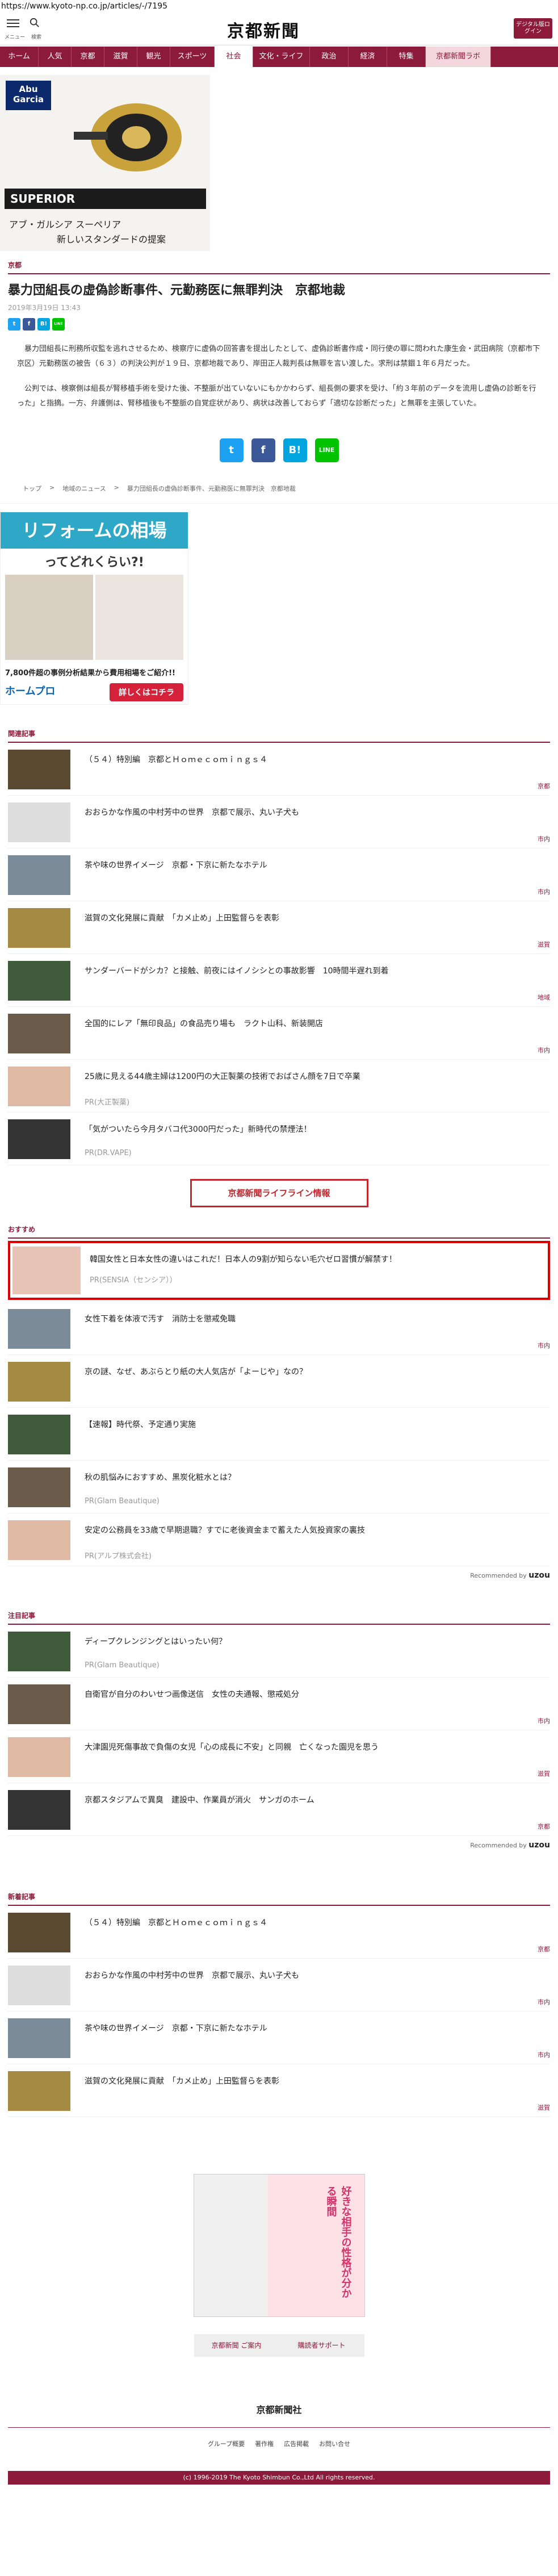 This screenshot has height=2576, width=558. What do you see at coordinates (279, 1704) in the screenshot?
I see `list-item: 自衛官が自分のわいせつ画像送信 女性の夫通報、懲戒処分市内` at bounding box center [279, 1704].